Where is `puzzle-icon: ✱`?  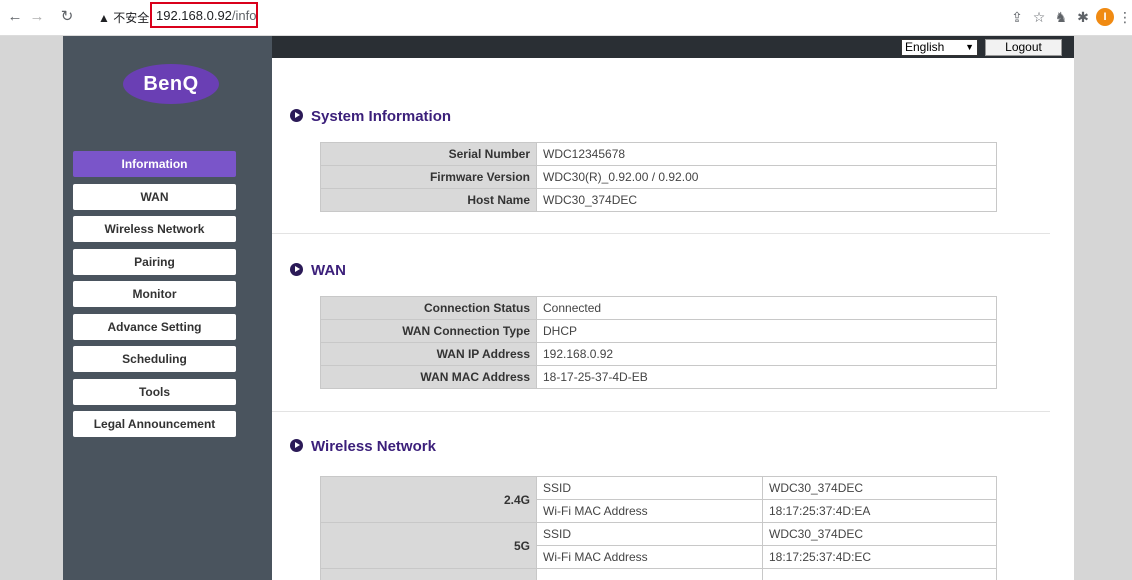 puzzle-icon: ✱ is located at coordinates (1083, 17).